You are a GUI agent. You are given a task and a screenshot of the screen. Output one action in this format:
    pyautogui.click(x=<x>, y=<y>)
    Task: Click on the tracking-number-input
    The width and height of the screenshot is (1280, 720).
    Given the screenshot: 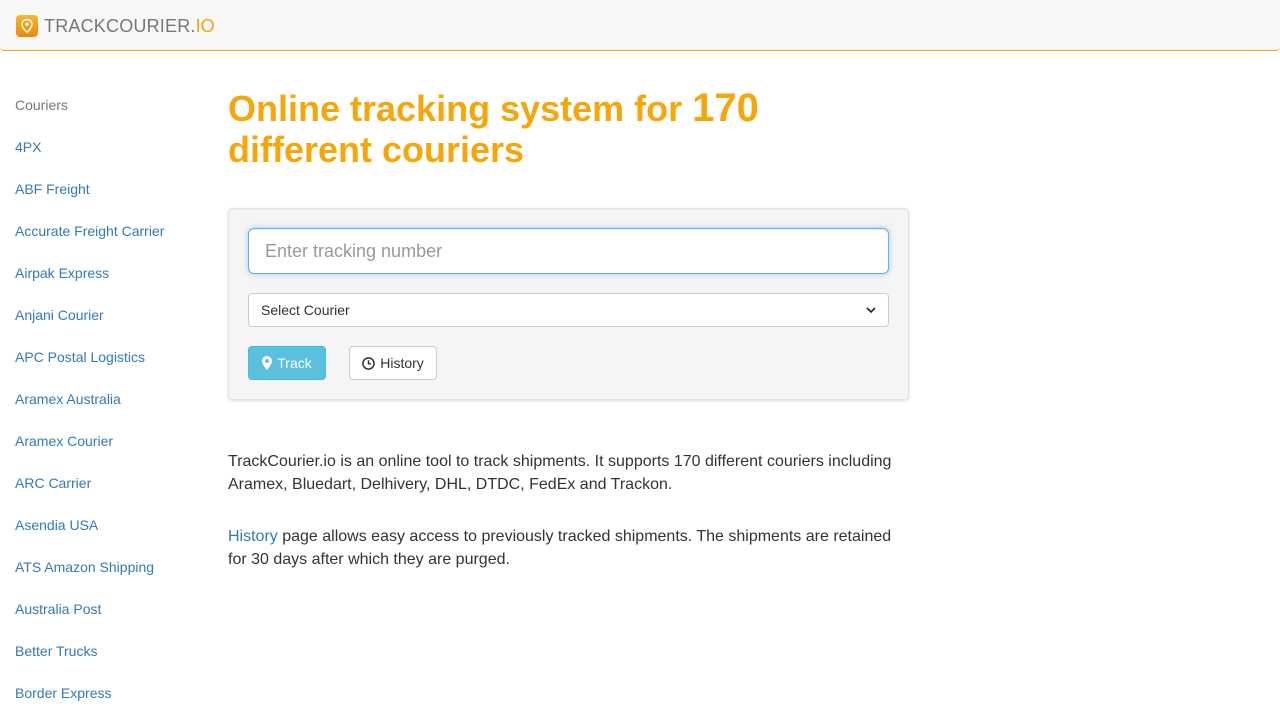 What is the action you would take?
    pyautogui.click(x=568, y=251)
    